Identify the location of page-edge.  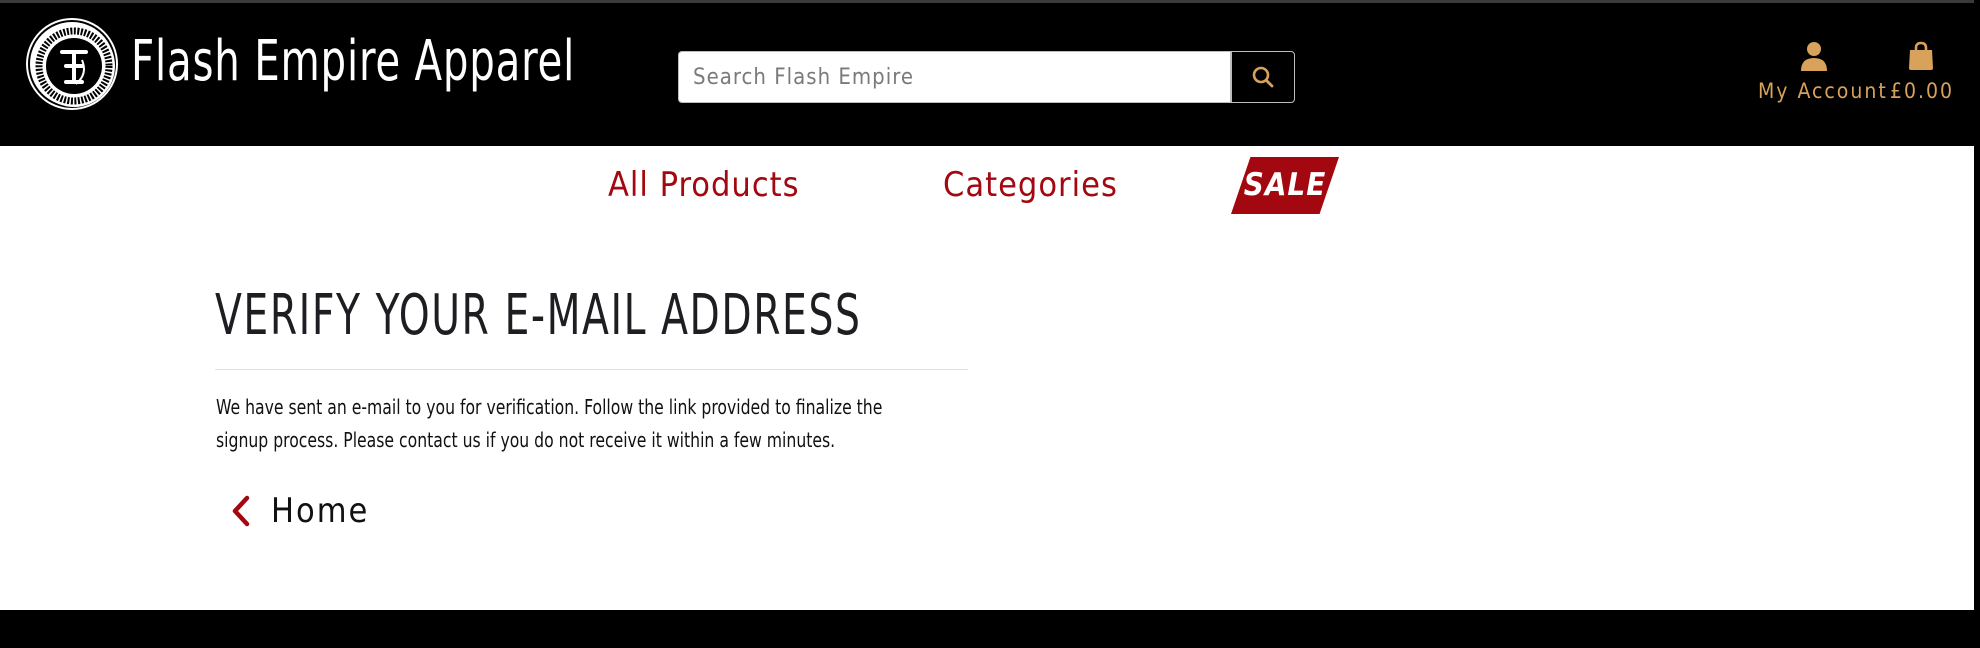
(1977, 324).